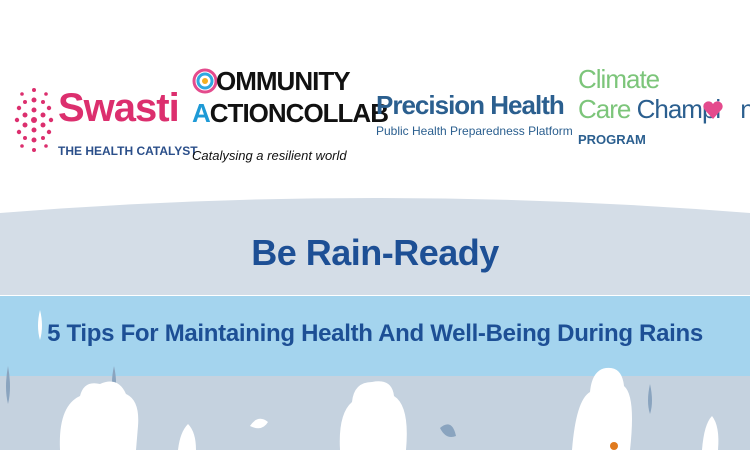 The height and width of the screenshot is (450, 750). I want to click on raindrops-white, so click(40, 325).